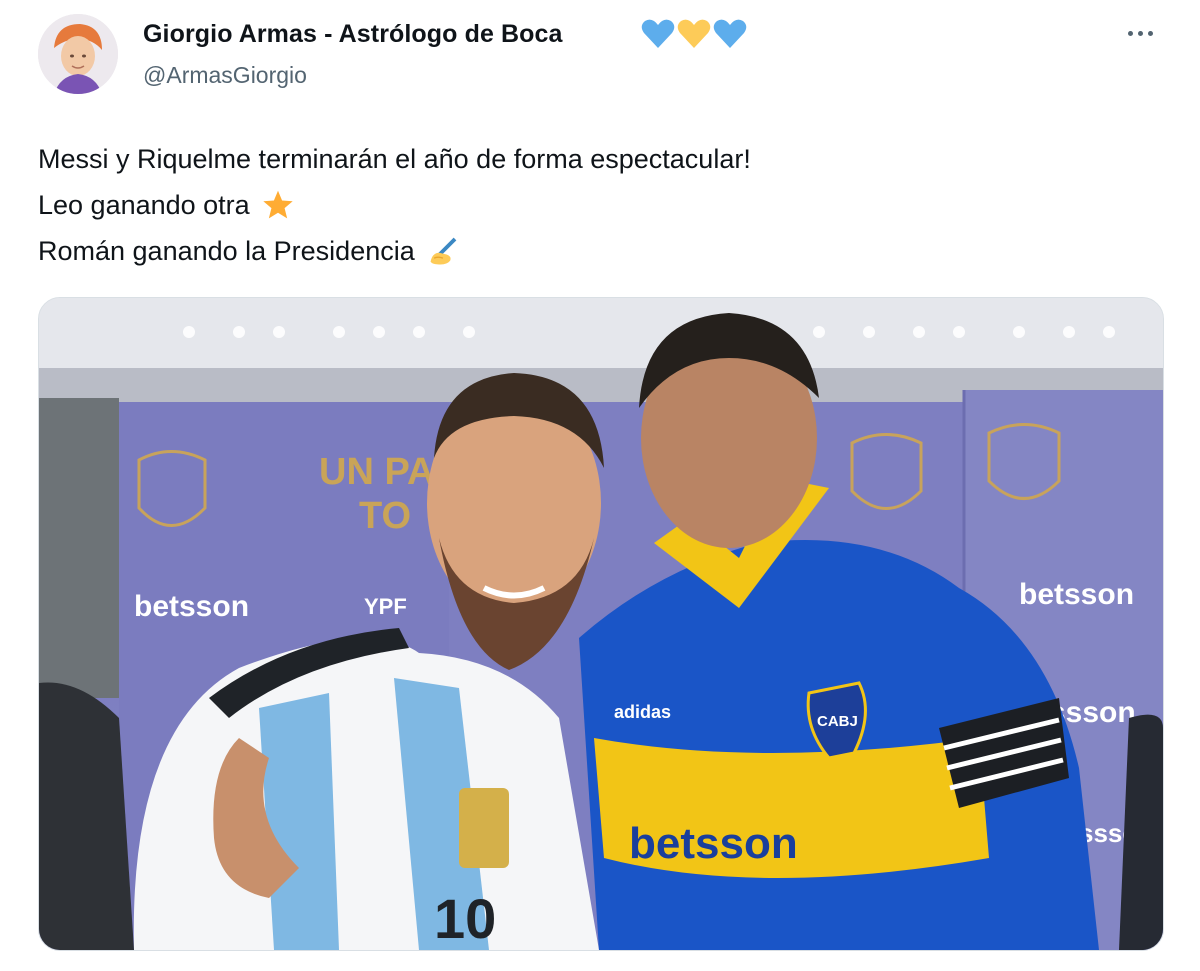  I want to click on tweet-line: Leo ganando otra, so click(394, 205).